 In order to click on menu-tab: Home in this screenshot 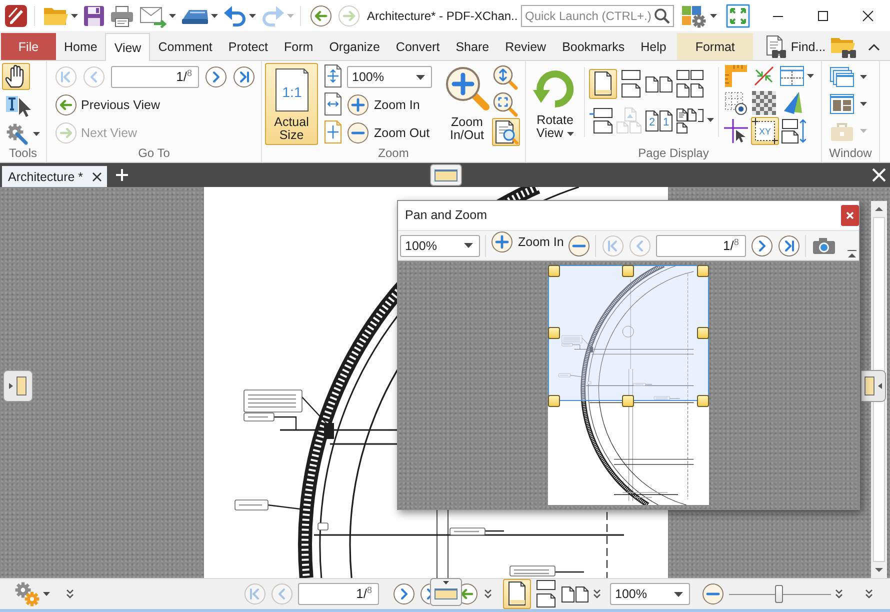, I will do `click(81, 46)`.